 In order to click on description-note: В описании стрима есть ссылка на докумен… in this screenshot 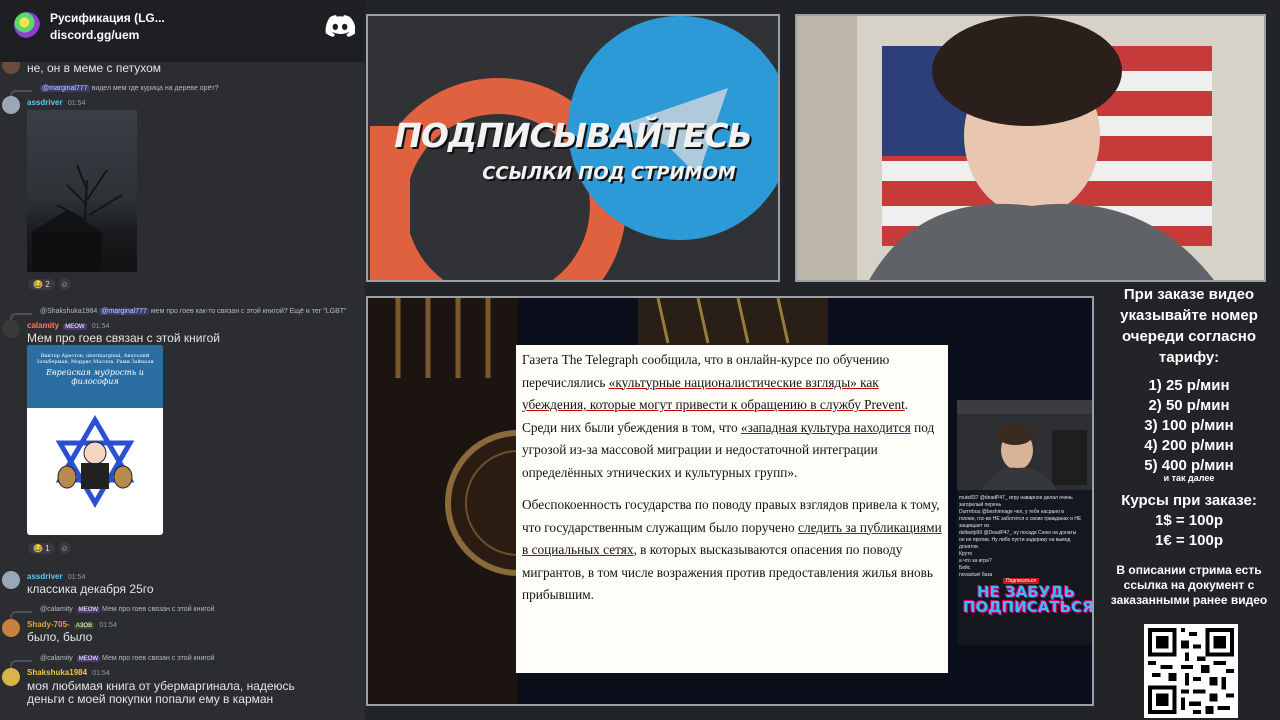, I will do `click(1189, 585)`.